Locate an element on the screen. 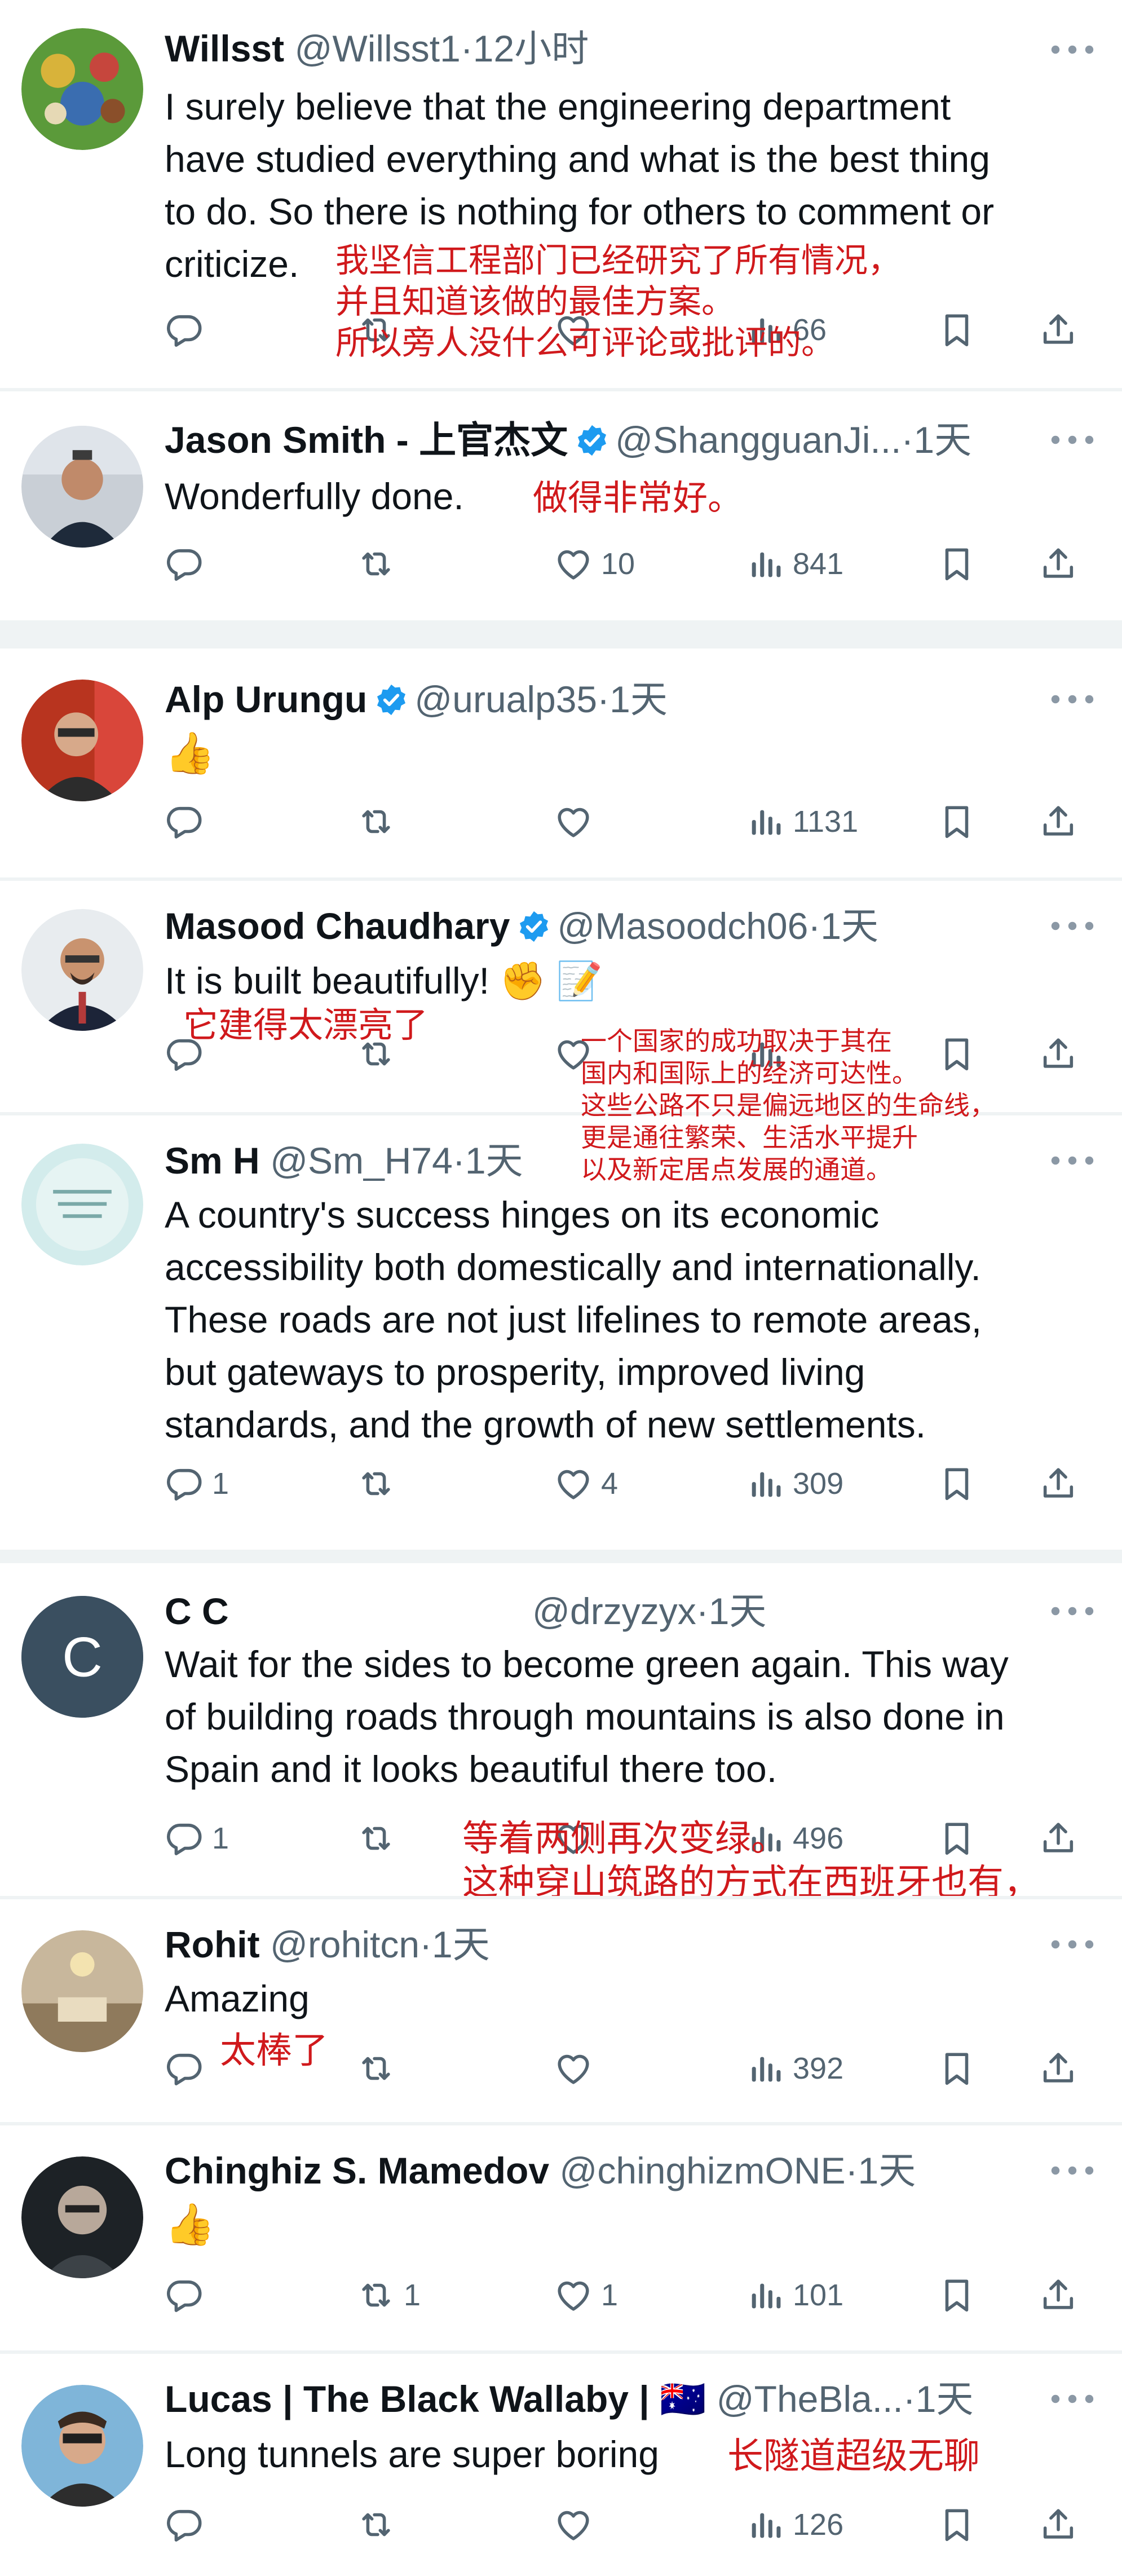 This screenshot has width=1122, height=2576. author-name: Chinghiz S. Mamedov is located at coordinates (357, 2170).